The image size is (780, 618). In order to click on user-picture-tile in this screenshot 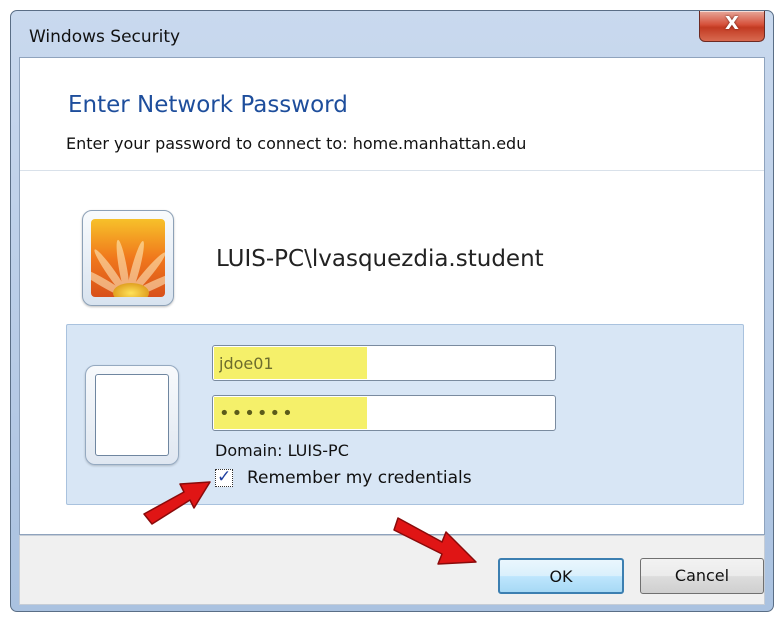, I will do `click(128, 258)`.